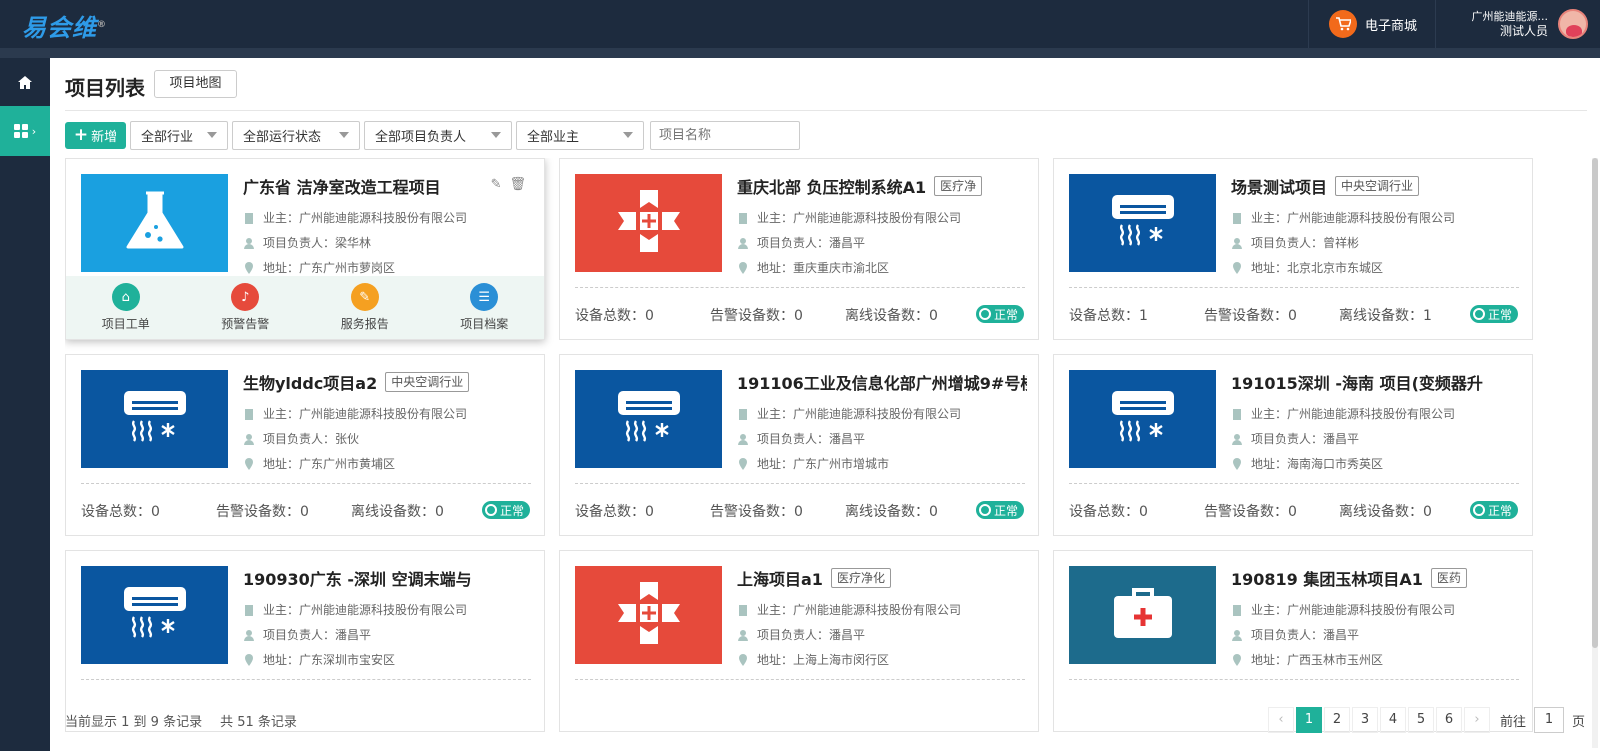  What do you see at coordinates (126, 307) in the screenshot?
I see `card-action-0: ⌂ 项目工单` at bounding box center [126, 307].